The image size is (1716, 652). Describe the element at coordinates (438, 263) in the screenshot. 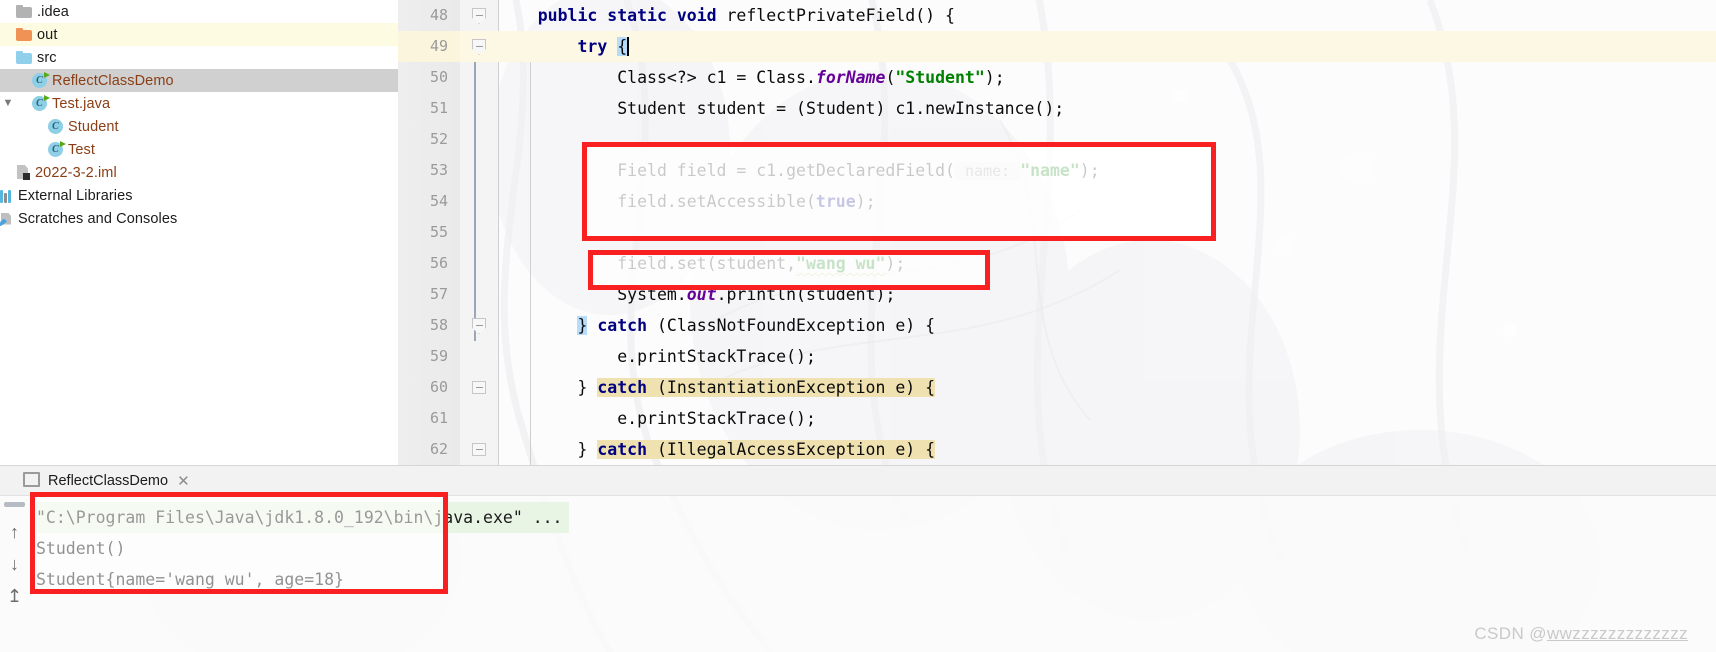

I see `line-number: 56` at that location.